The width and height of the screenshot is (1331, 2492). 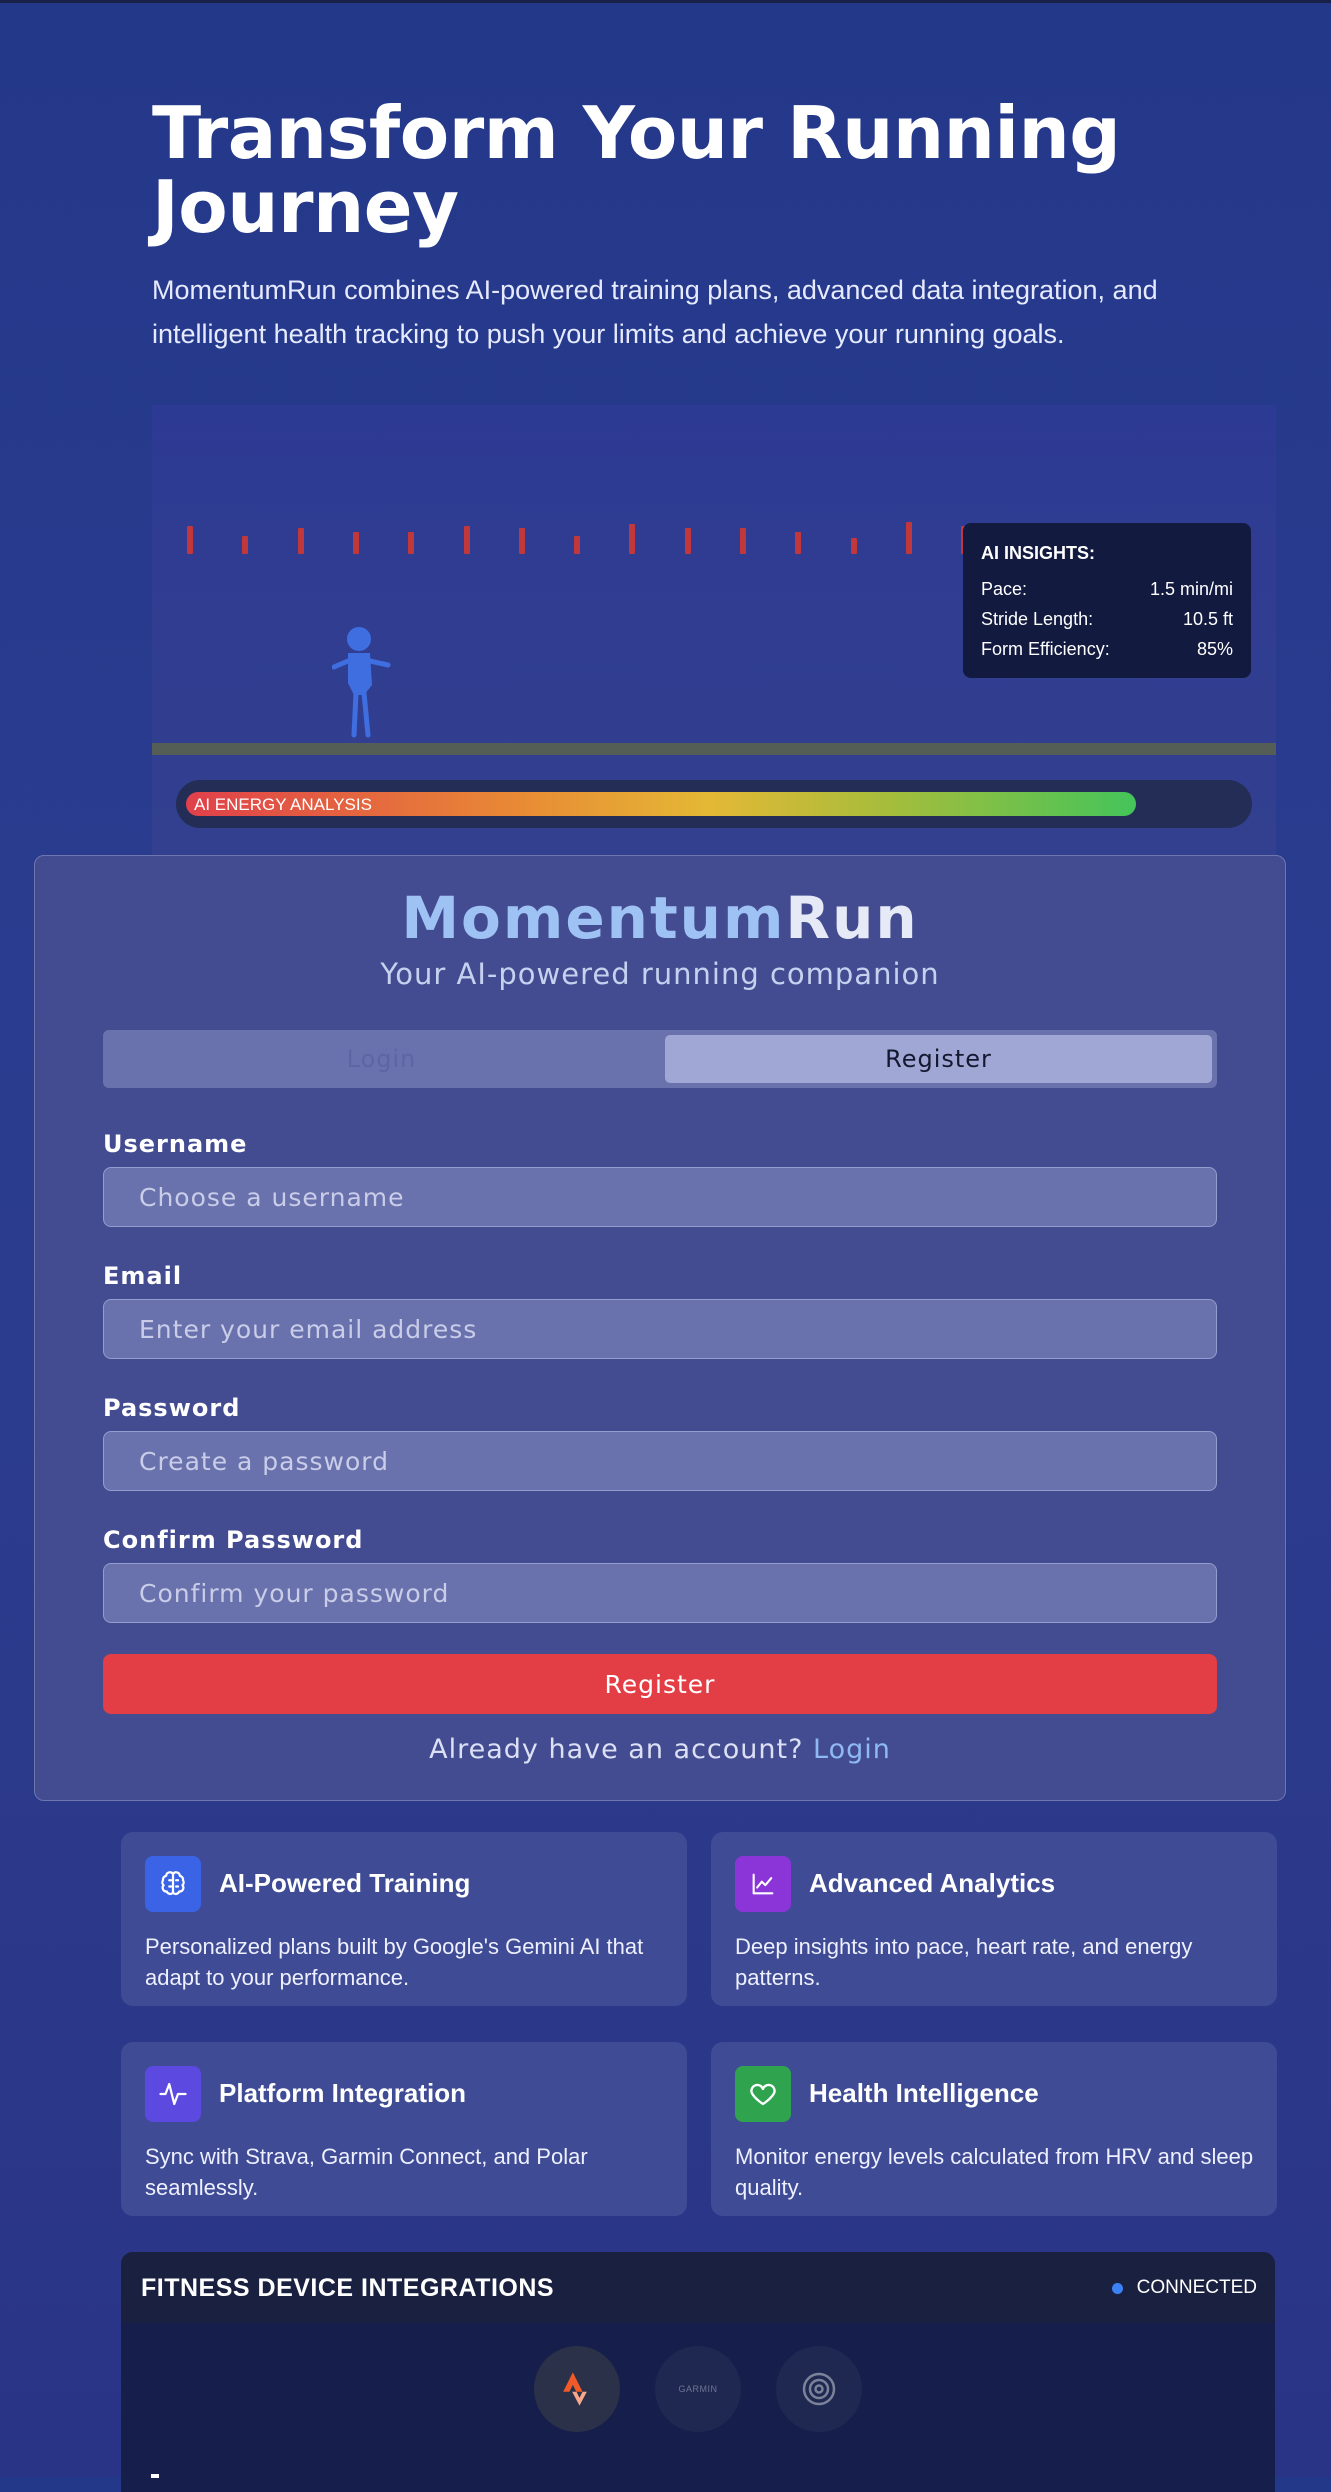 I want to click on confirm-password-label: Confirm Password, so click(x=233, y=1540).